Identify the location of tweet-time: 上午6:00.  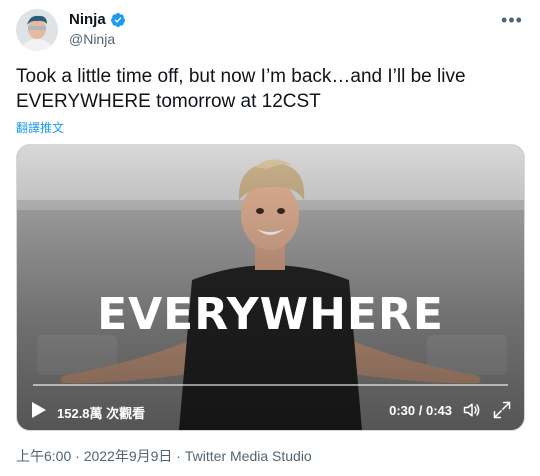
(43, 456).